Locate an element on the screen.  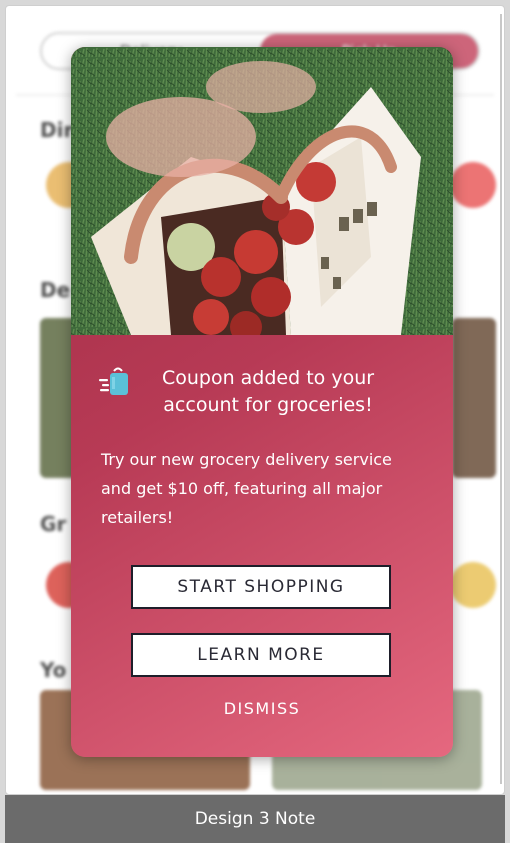
design-note-bar: Design 3 Note is located at coordinates (255, 819).